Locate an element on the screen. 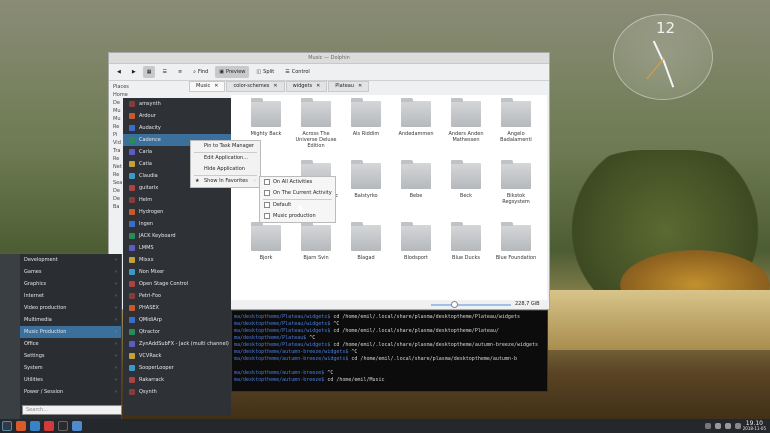 This screenshot has width=770, height=433. compact-view-button: ☰ is located at coordinates (164, 72).